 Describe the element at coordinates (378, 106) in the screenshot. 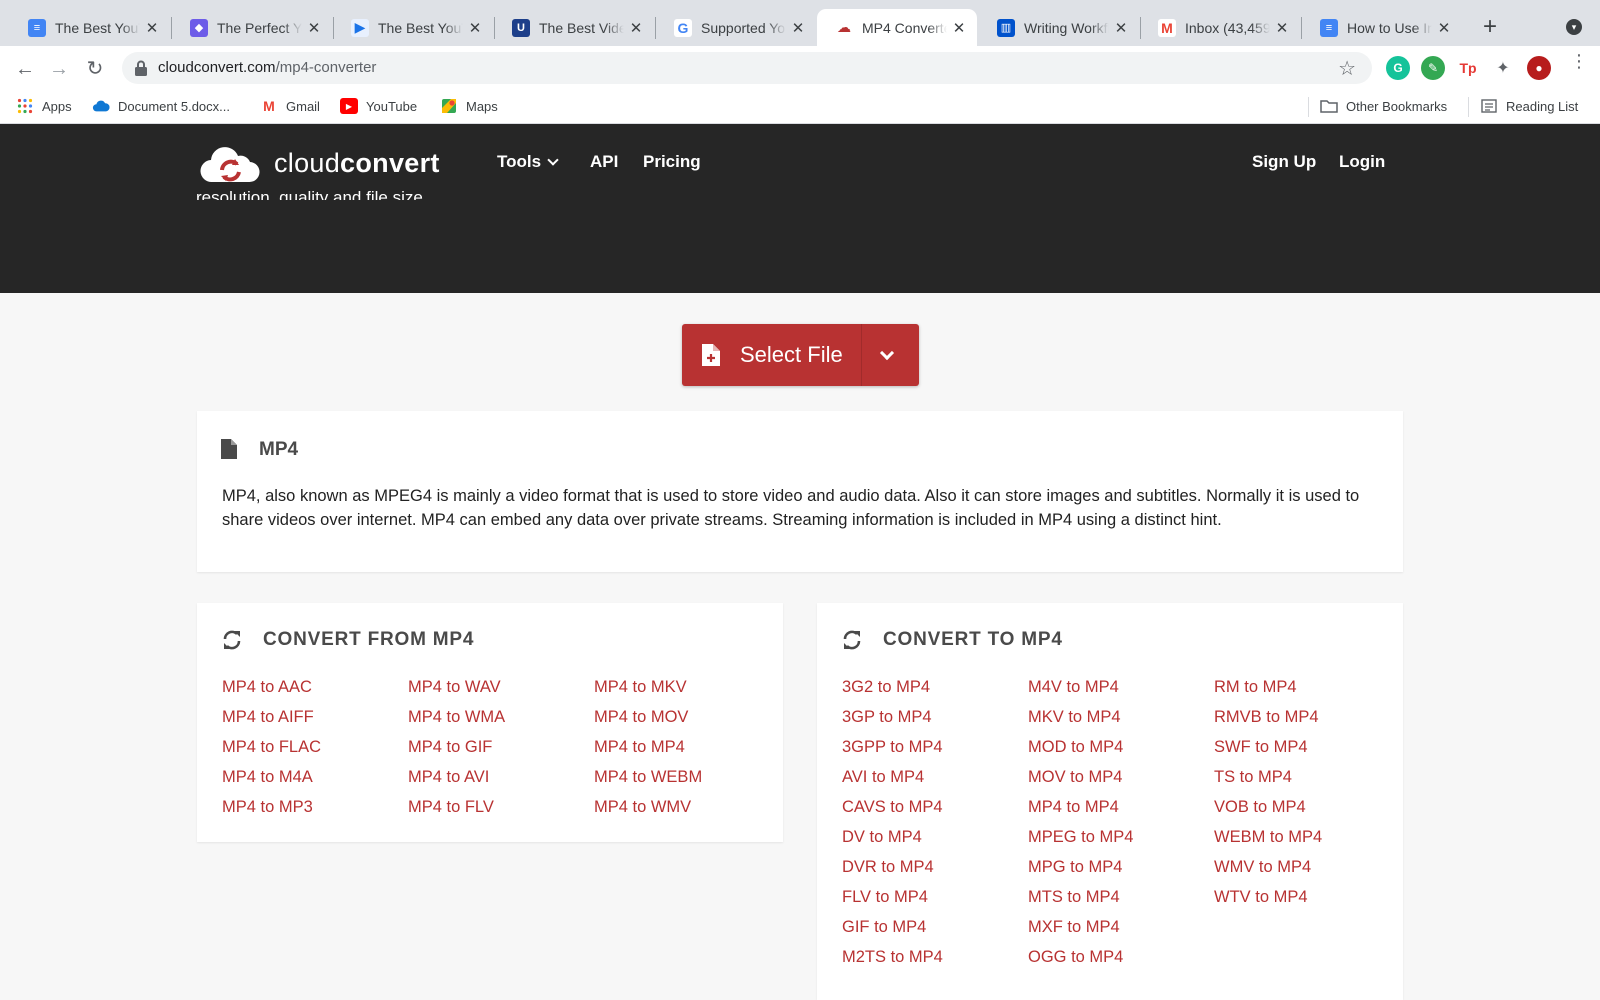

I see `bookmark-youtube: ▶ YouTube` at that location.